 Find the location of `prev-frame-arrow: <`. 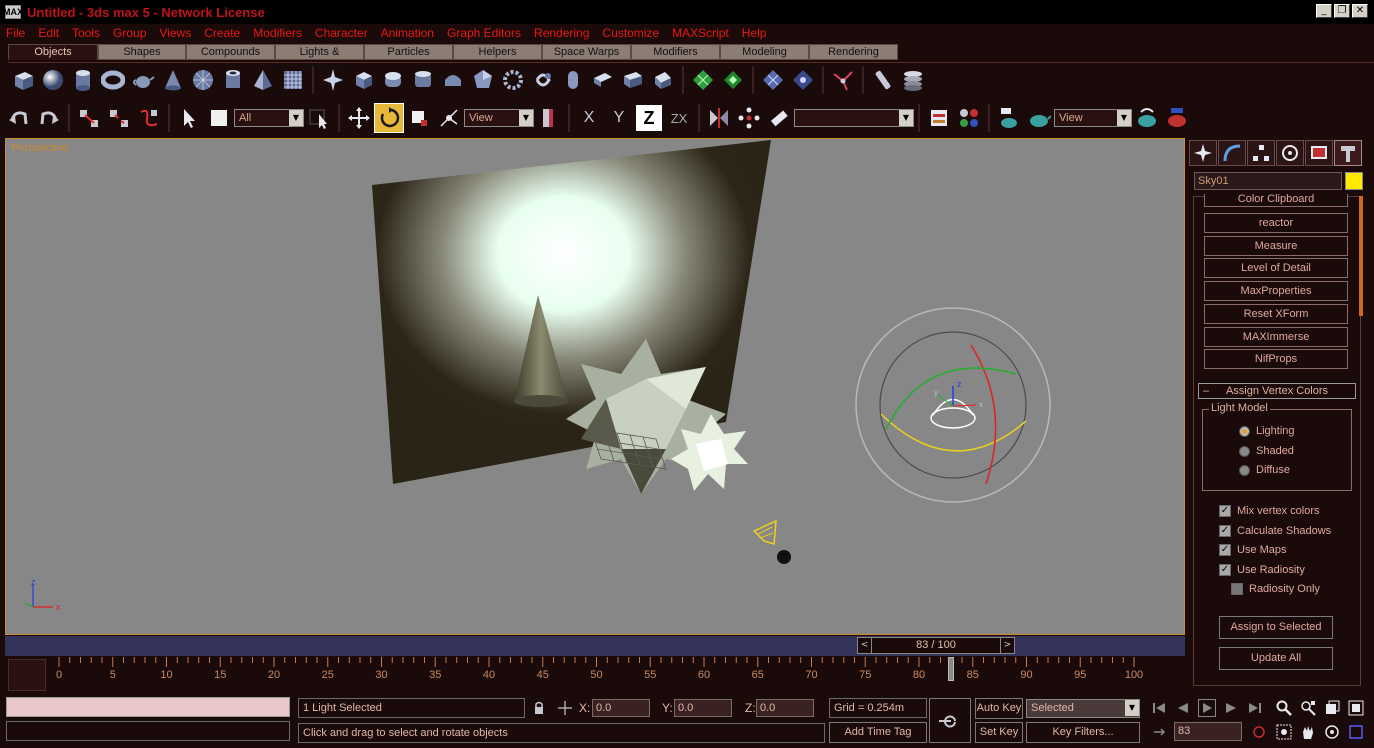

prev-frame-arrow: < is located at coordinates (865, 645).